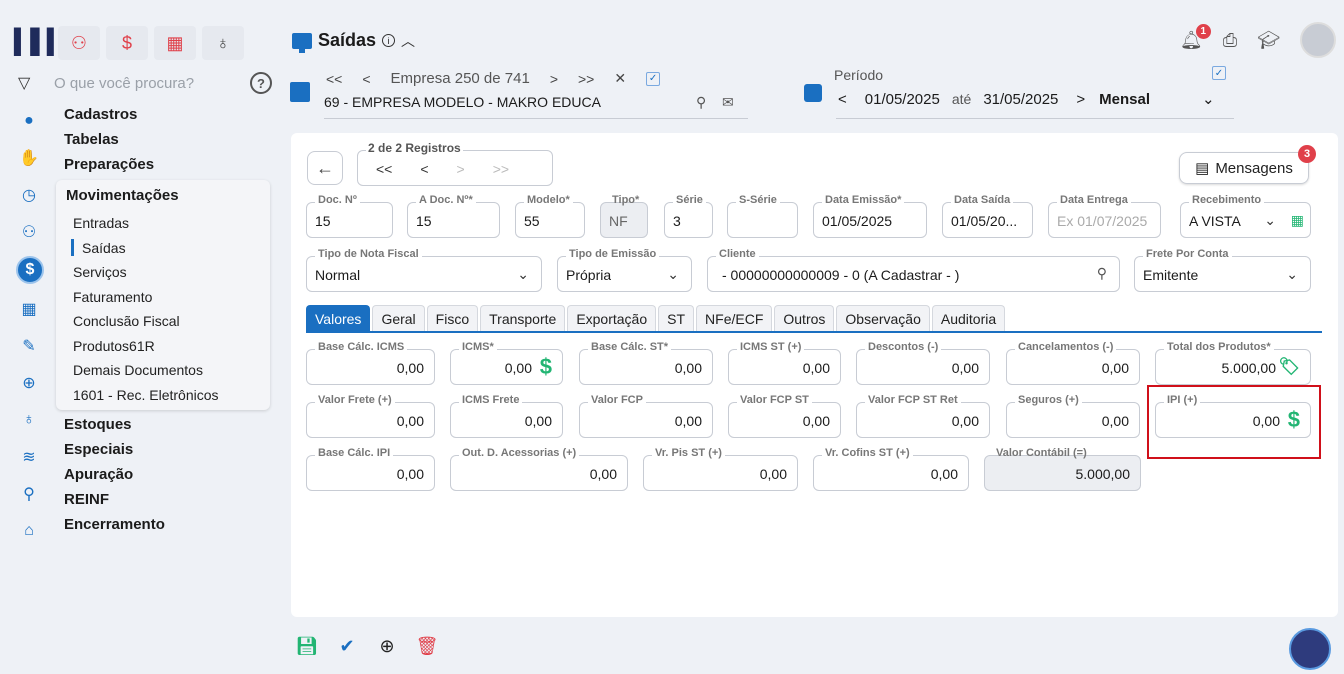 Image resolution: width=1344 pixels, height=674 pixels. I want to click on menu-cadastros: Cadastros, so click(100, 114).